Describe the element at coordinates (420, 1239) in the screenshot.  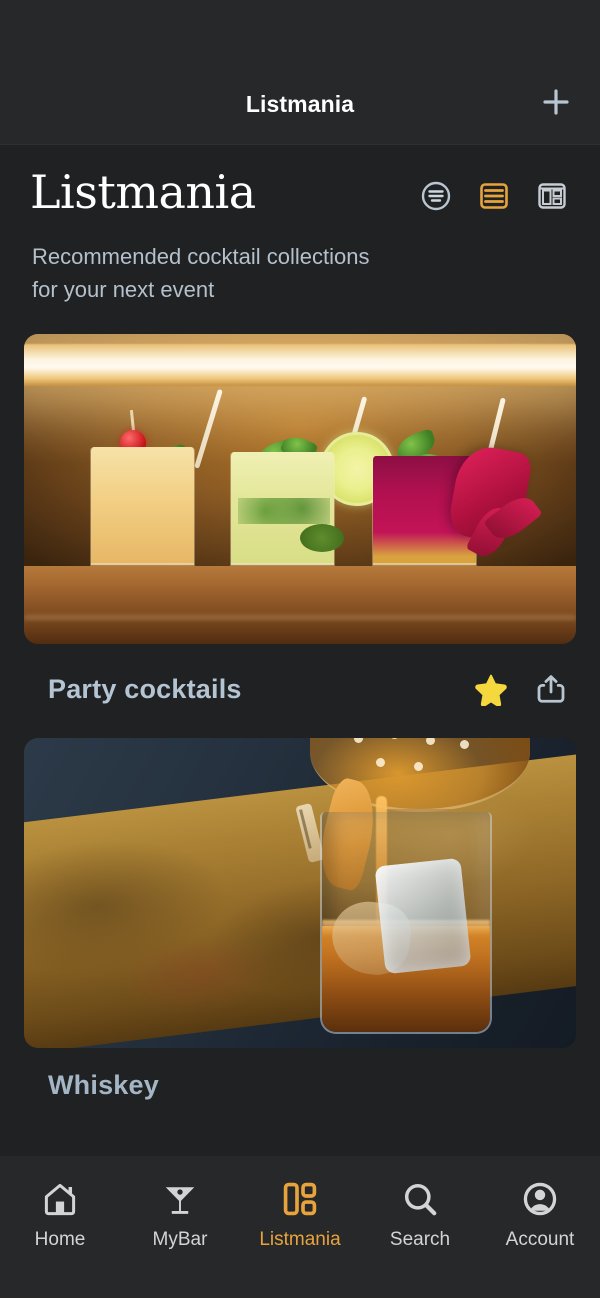
I see `nav-label-search: Search` at that location.